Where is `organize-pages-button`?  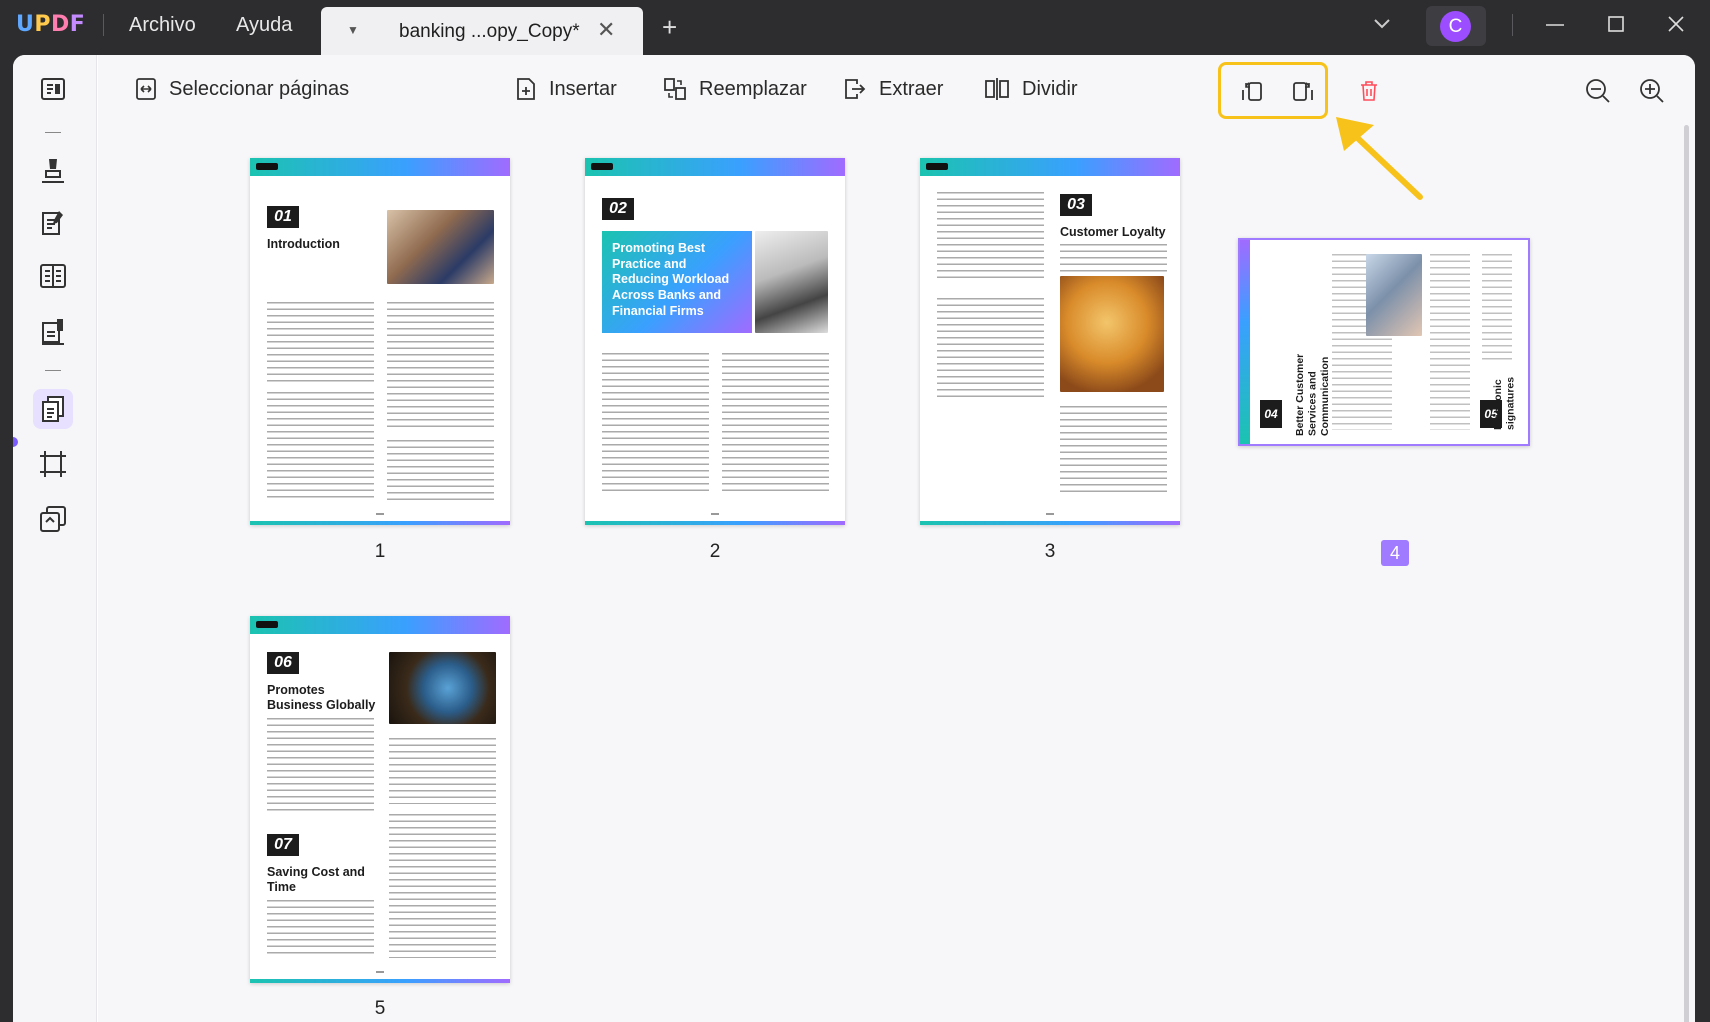 organize-pages-button is located at coordinates (53, 409).